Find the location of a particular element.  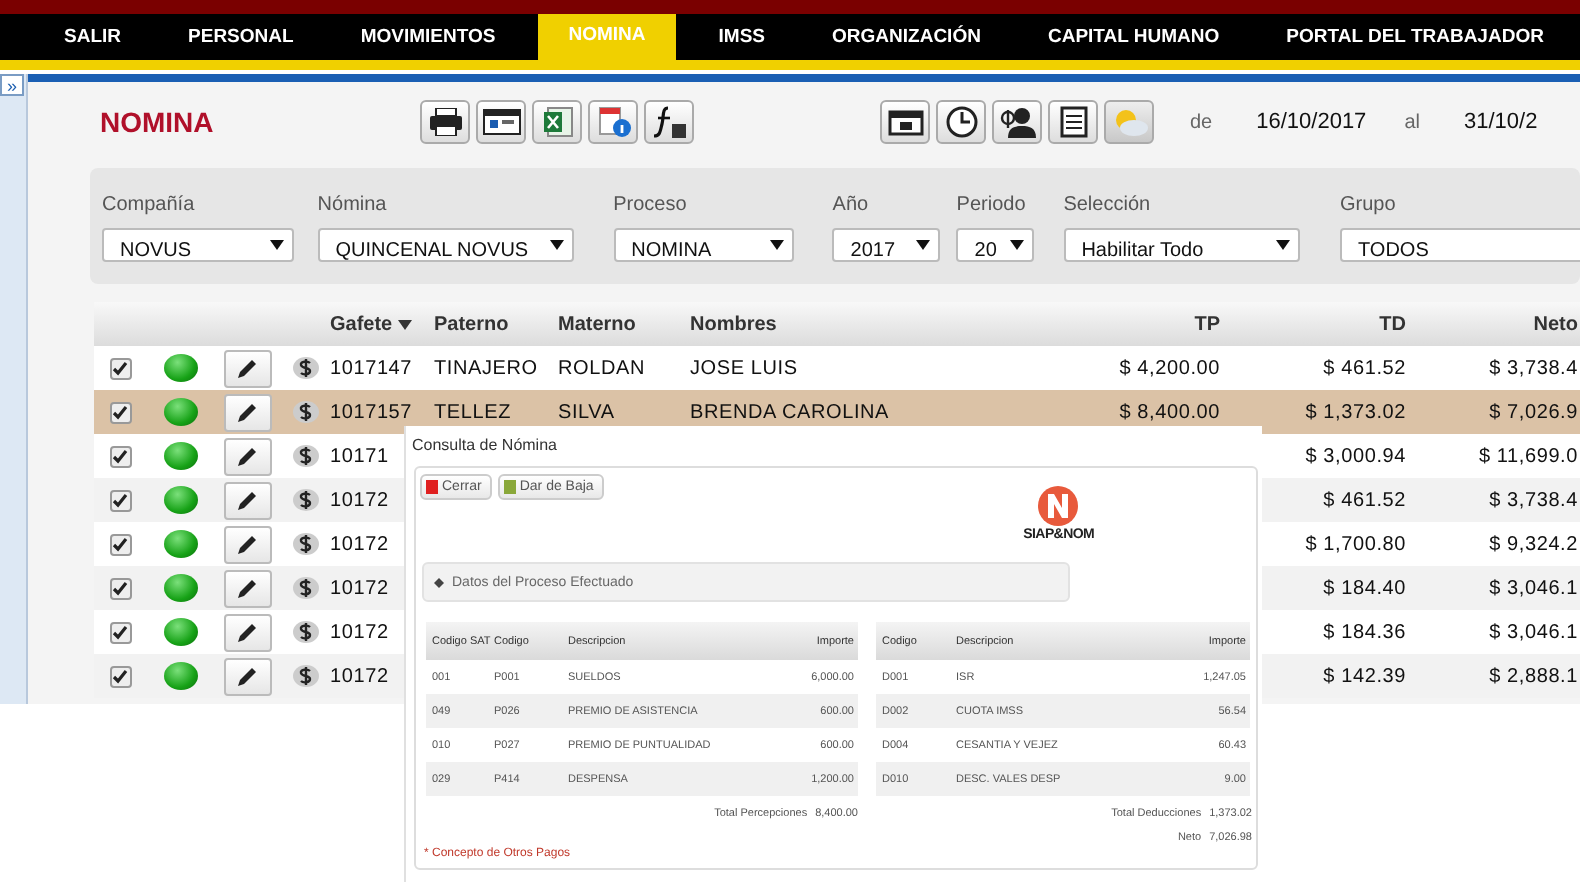

column-header: Gafete is located at coordinates (382, 324).